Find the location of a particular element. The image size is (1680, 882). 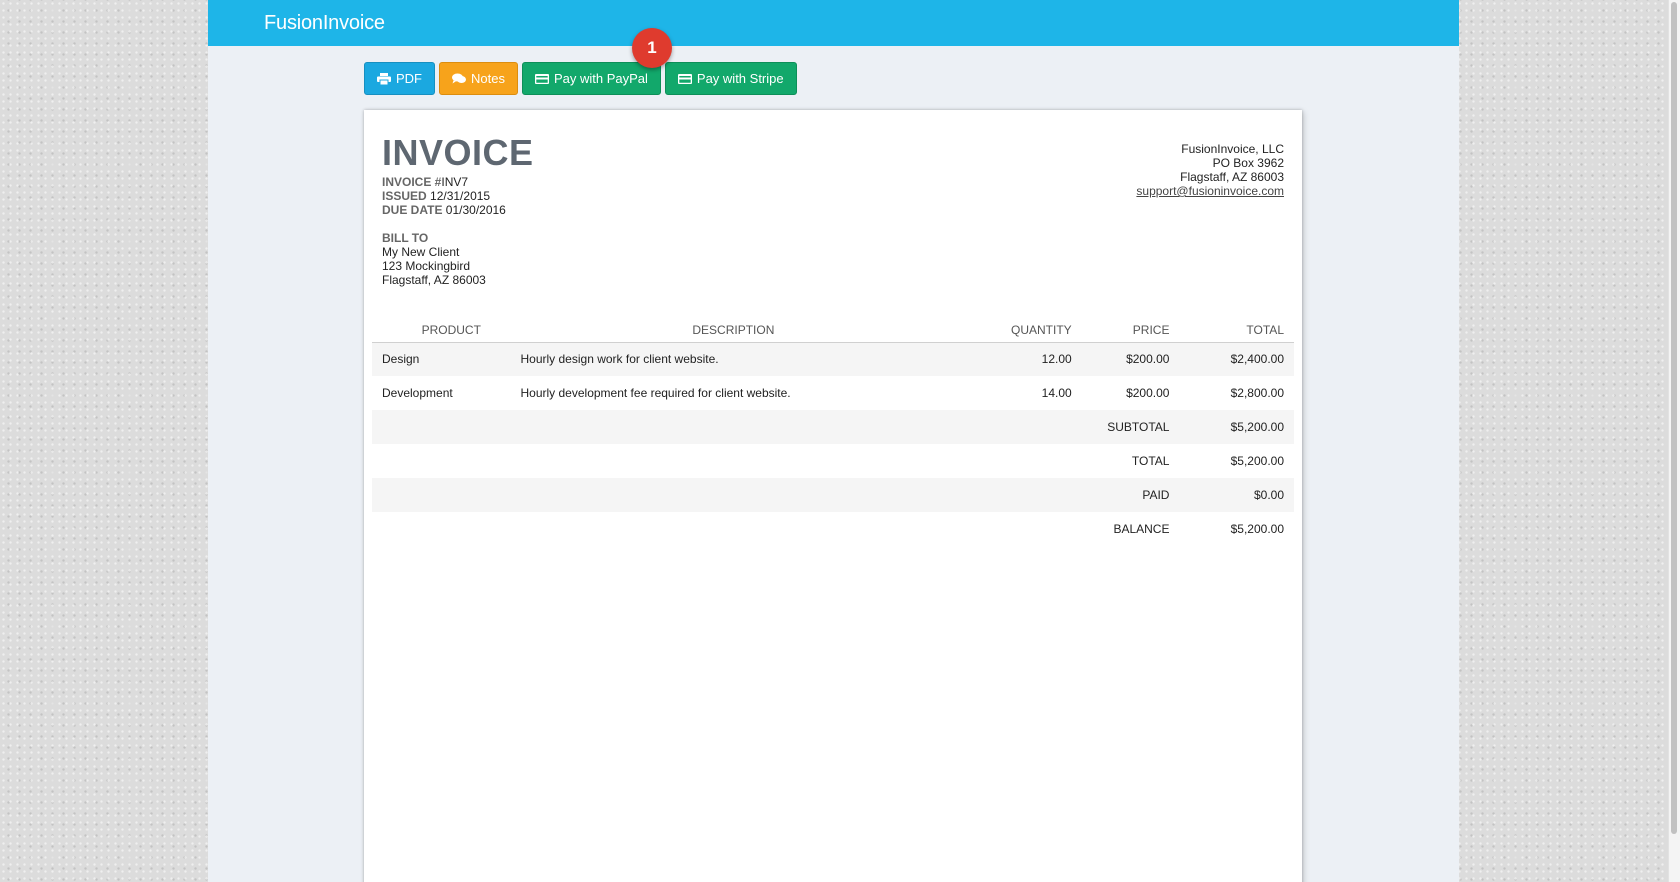

pay-with-paypal-button: Pay with PayPal is located at coordinates (591, 78).